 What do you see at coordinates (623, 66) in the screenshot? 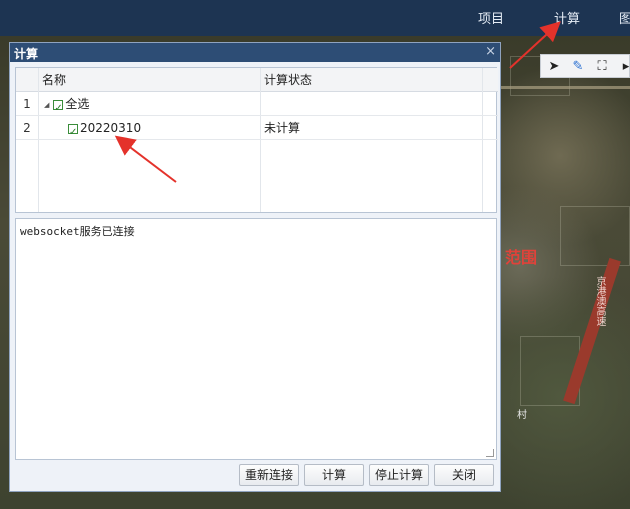
I see `more-icon: ▸` at bounding box center [623, 66].